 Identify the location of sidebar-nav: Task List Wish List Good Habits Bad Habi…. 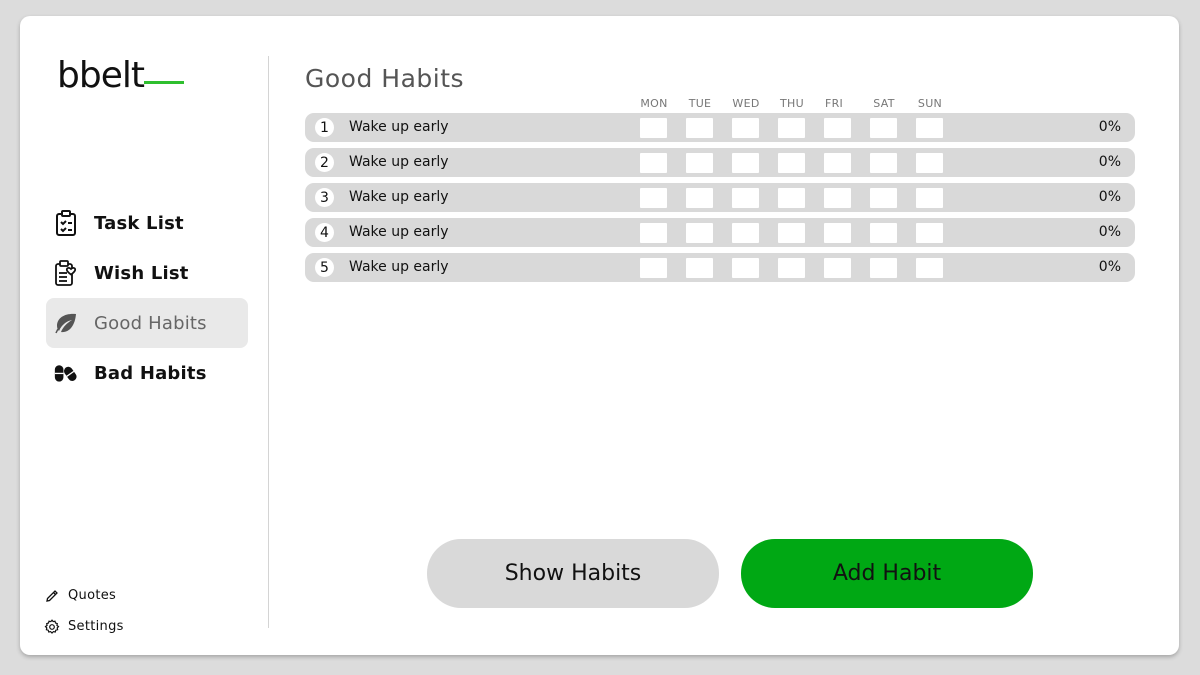
(147, 298).